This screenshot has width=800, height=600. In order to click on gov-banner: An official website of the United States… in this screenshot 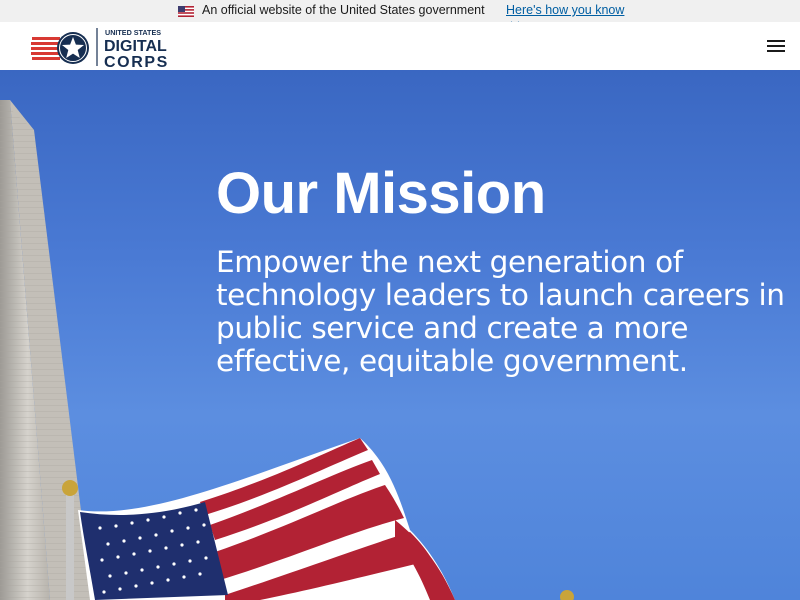, I will do `click(400, 14)`.